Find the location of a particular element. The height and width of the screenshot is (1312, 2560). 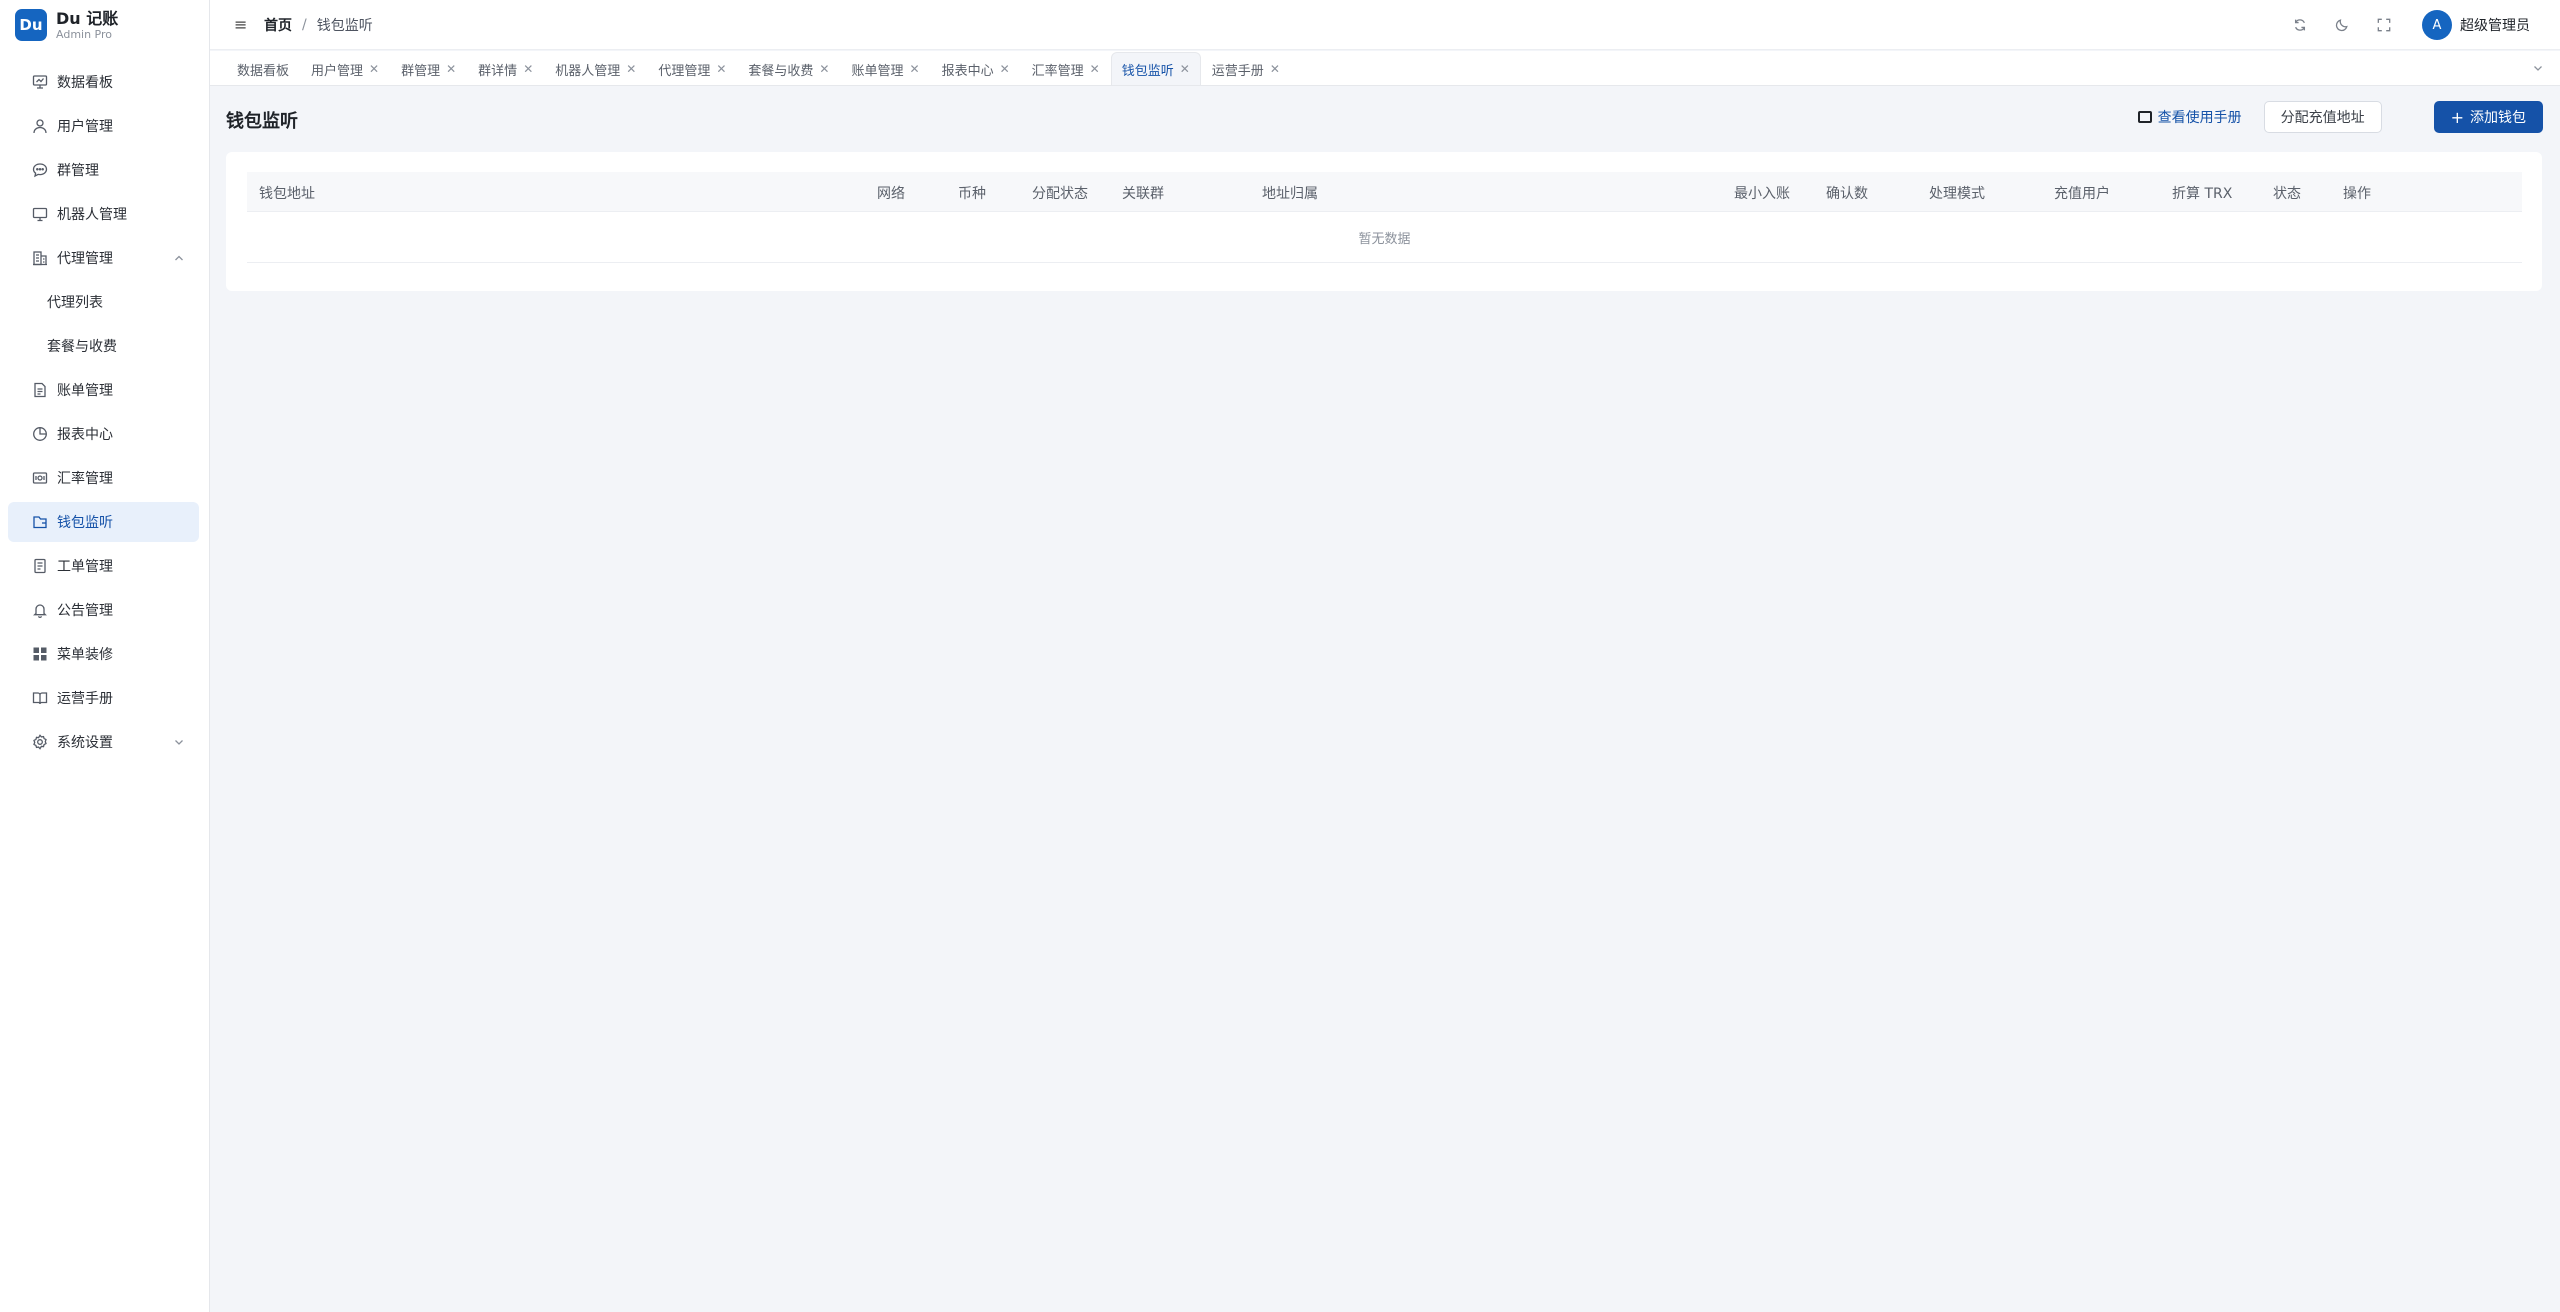

page-title: 钱包监听 is located at coordinates (262, 121).